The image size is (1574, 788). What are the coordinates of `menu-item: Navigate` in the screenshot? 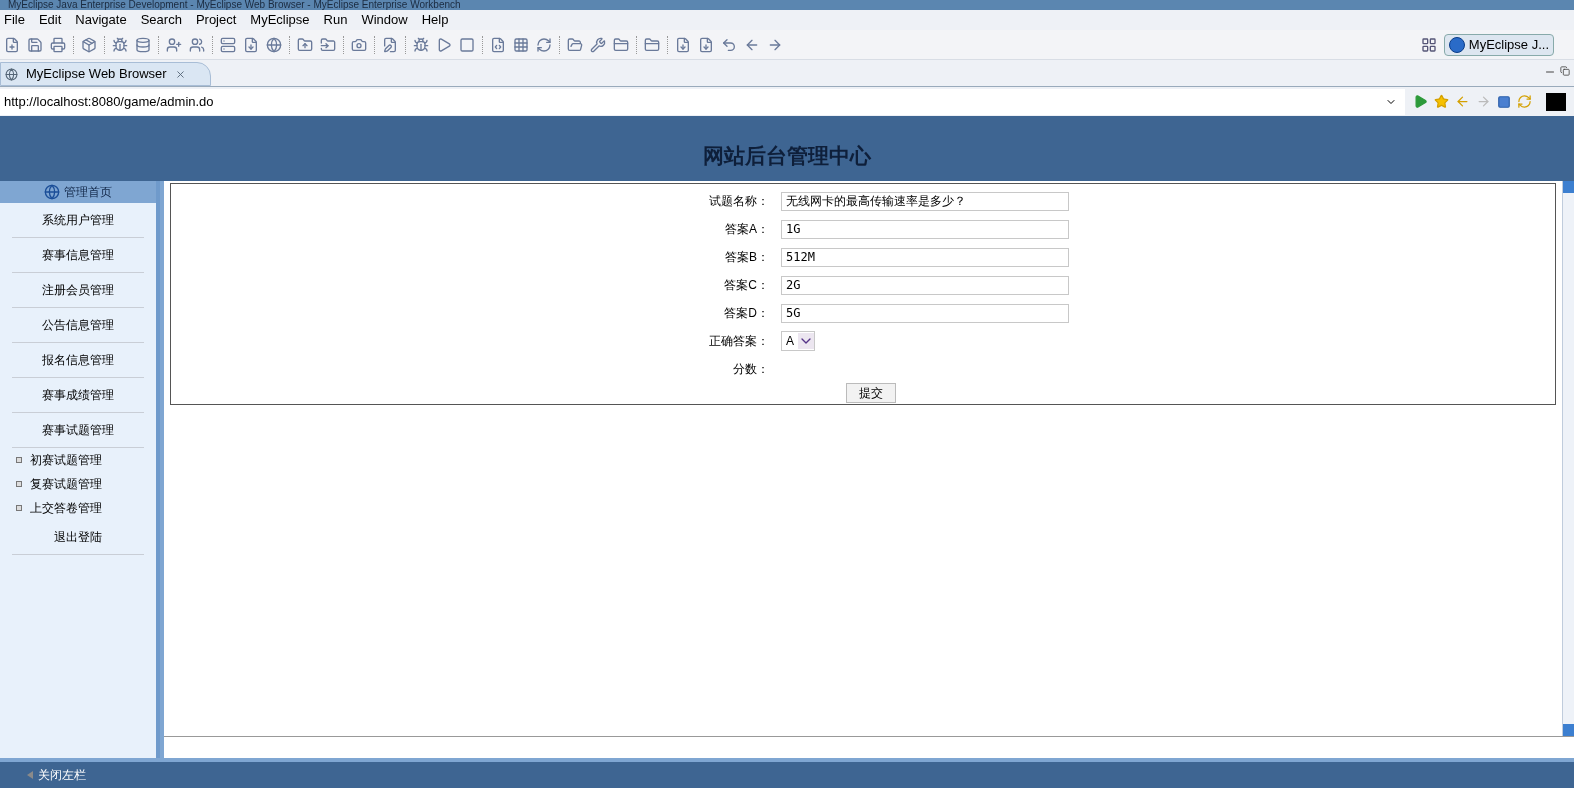 It's located at (101, 20).